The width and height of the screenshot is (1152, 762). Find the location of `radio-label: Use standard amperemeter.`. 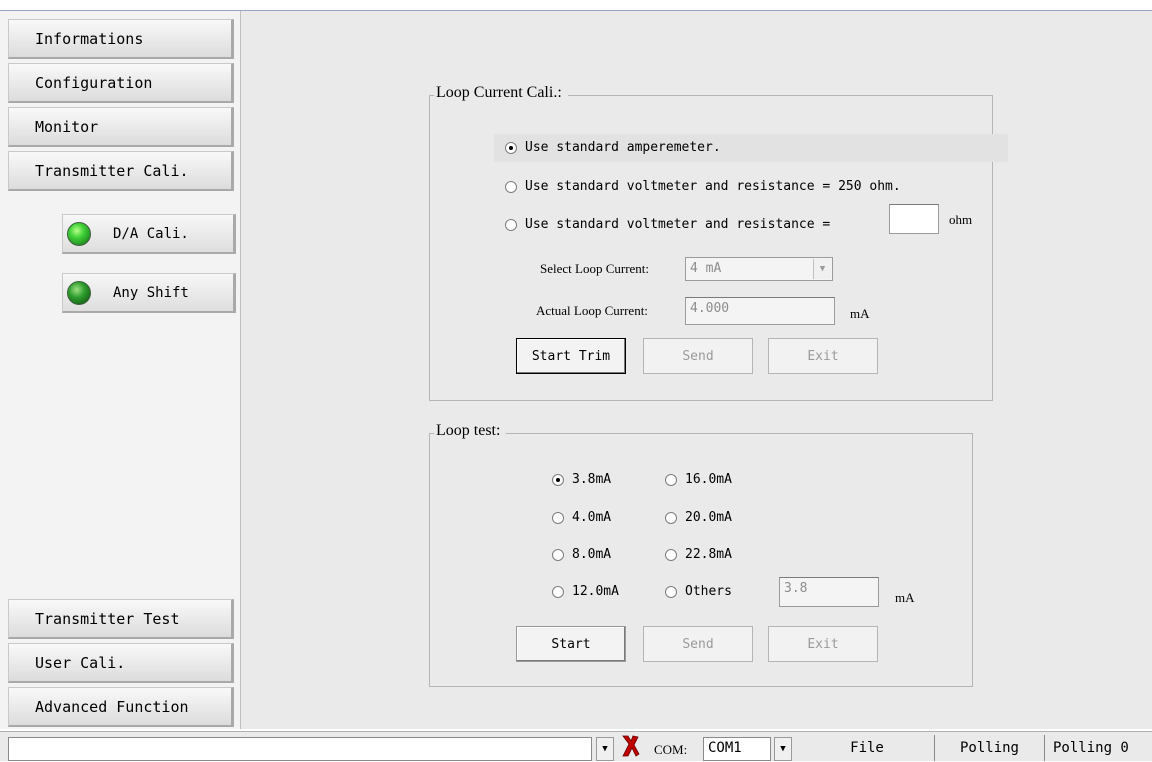

radio-label: Use standard amperemeter. is located at coordinates (623, 147).